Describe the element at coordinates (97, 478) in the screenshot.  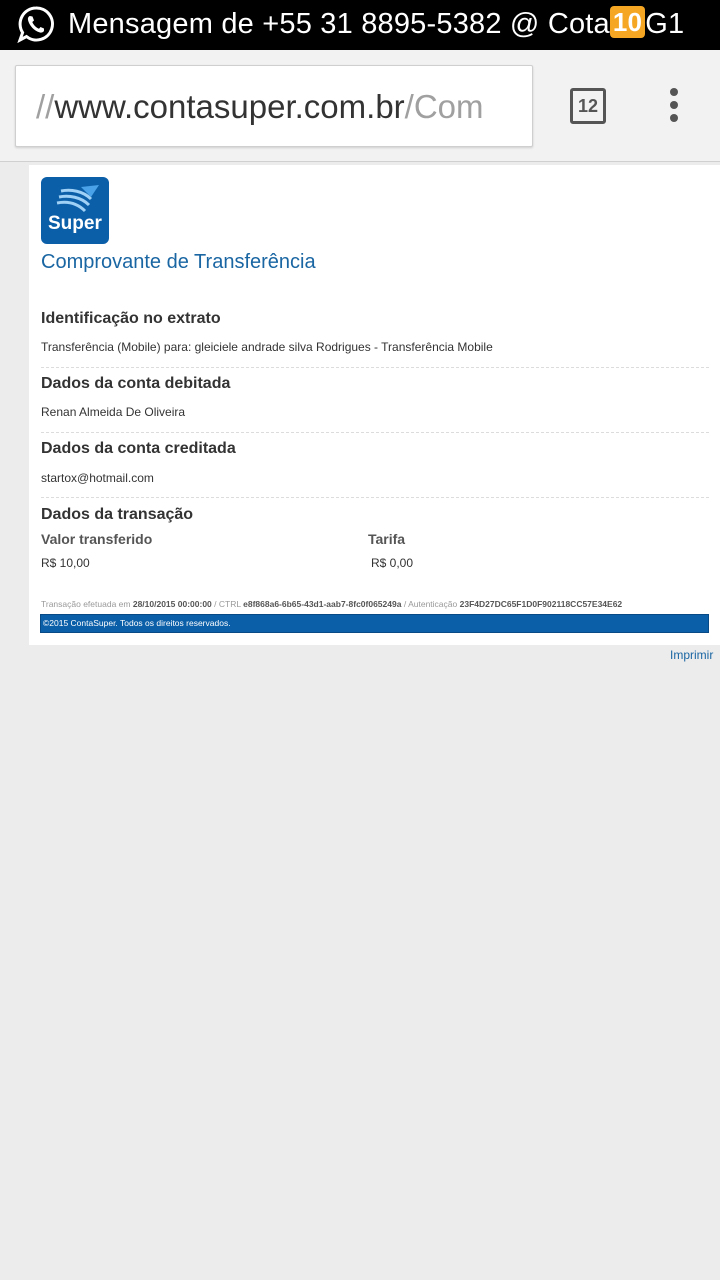
I see `section-text-creditada: startox@hotmail.com` at that location.